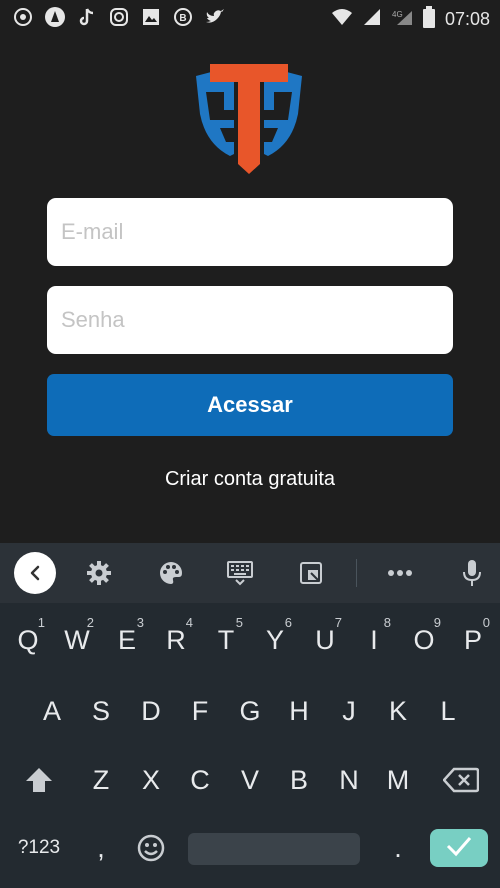  I want to click on email-field, so click(250, 232).